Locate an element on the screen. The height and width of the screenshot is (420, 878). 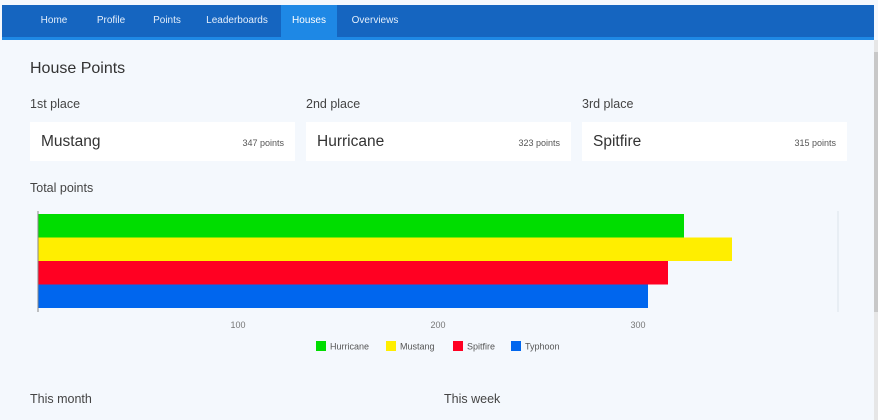
bar-spitfire is located at coordinates (353, 273).